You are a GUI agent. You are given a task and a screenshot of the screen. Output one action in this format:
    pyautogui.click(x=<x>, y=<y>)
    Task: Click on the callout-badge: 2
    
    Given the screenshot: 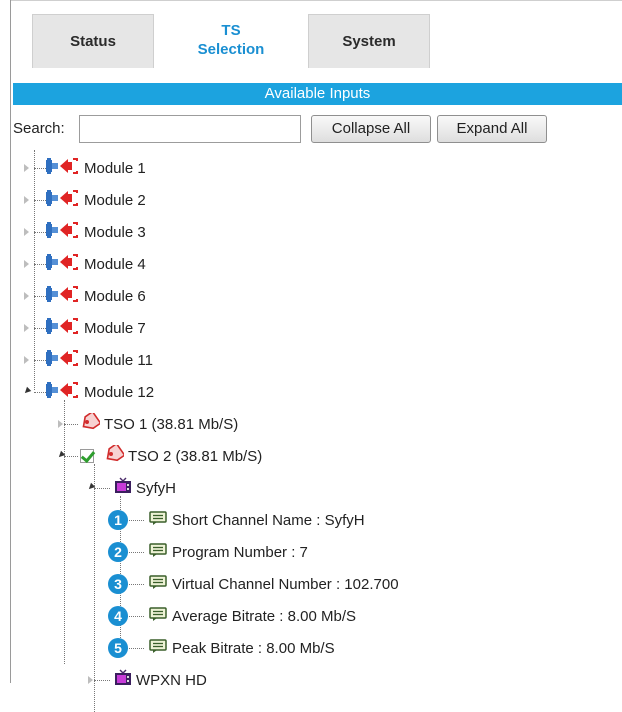 What is the action you would take?
    pyautogui.click(x=118, y=552)
    